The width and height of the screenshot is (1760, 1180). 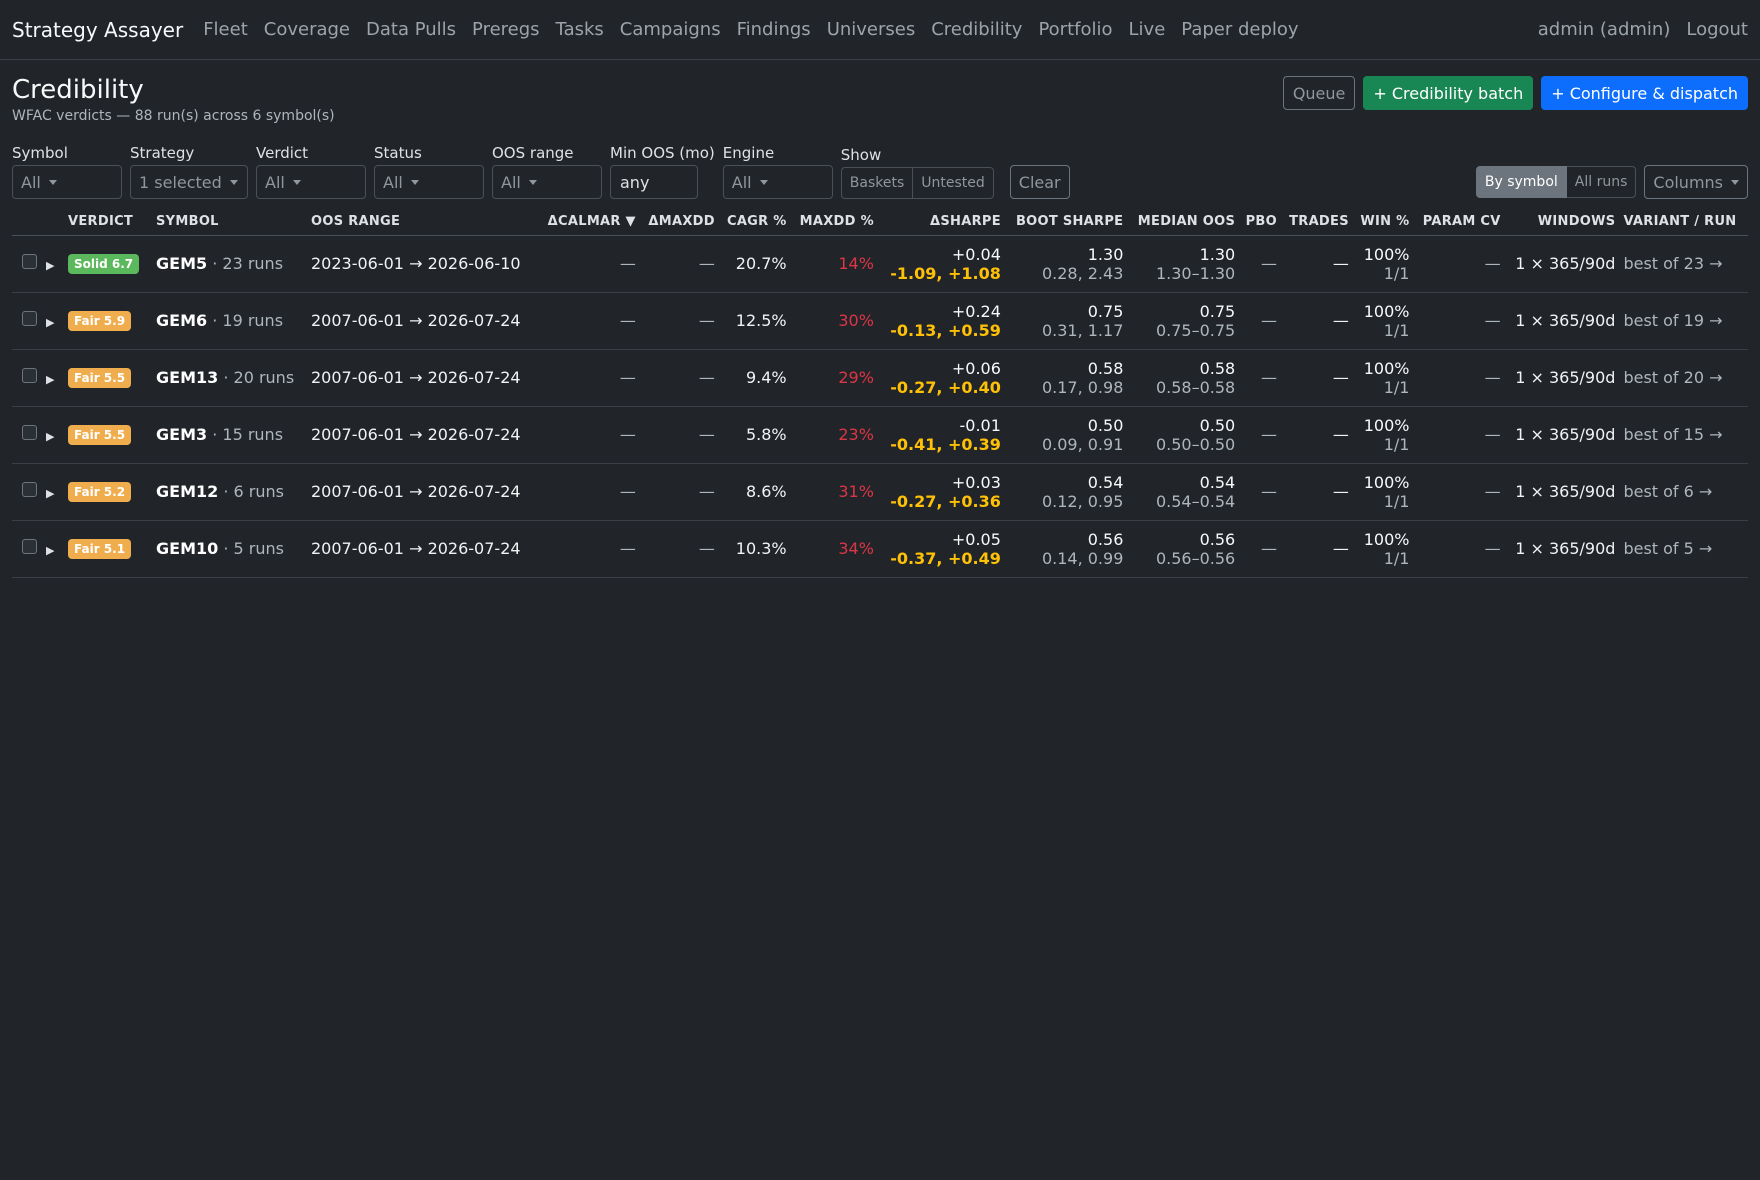 I want to click on nav-link-fleet: Fleet, so click(x=225, y=29).